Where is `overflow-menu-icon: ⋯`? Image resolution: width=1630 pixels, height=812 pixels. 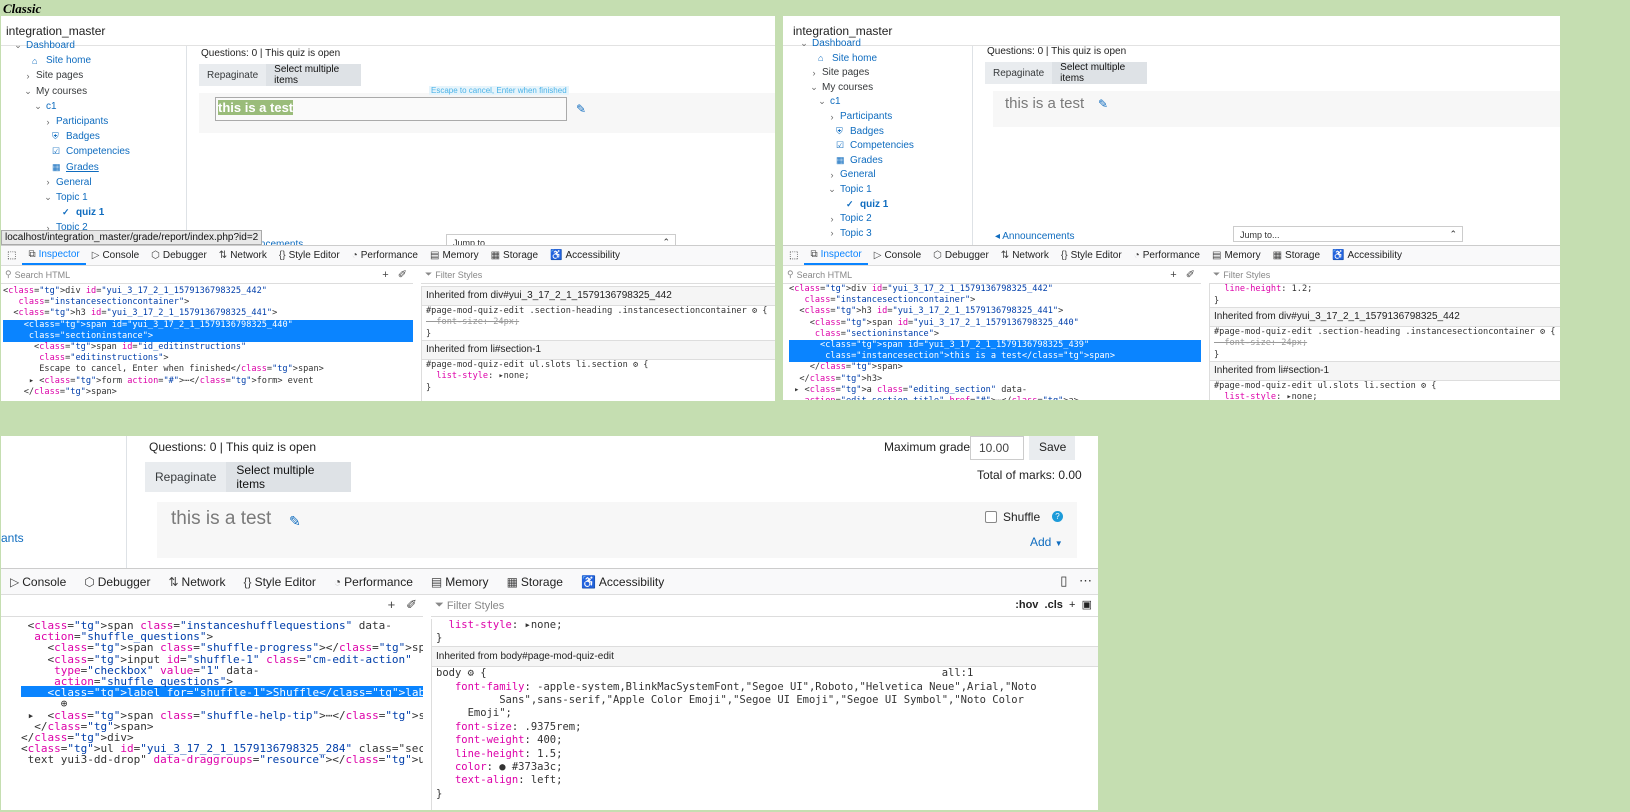 overflow-menu-icon: ⋯ is located at coordinates (1085, 580).